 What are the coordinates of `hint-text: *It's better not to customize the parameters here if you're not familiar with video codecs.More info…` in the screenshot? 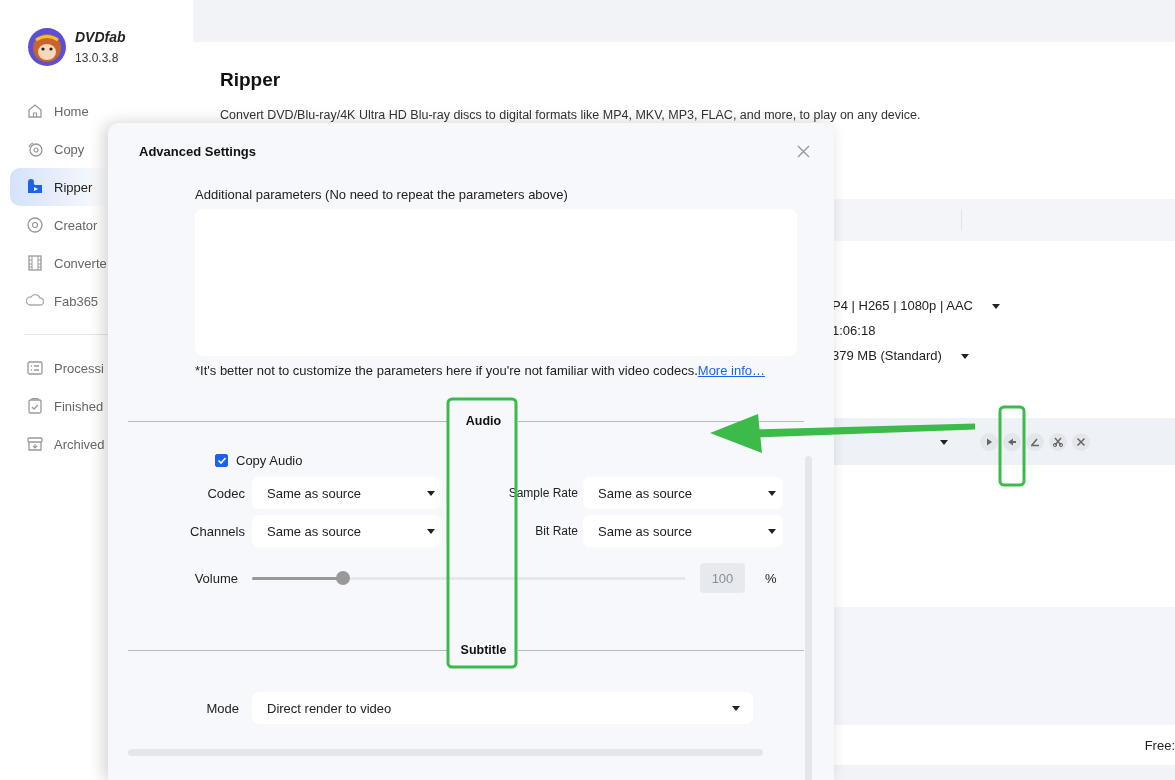 It's located at (480, 370).